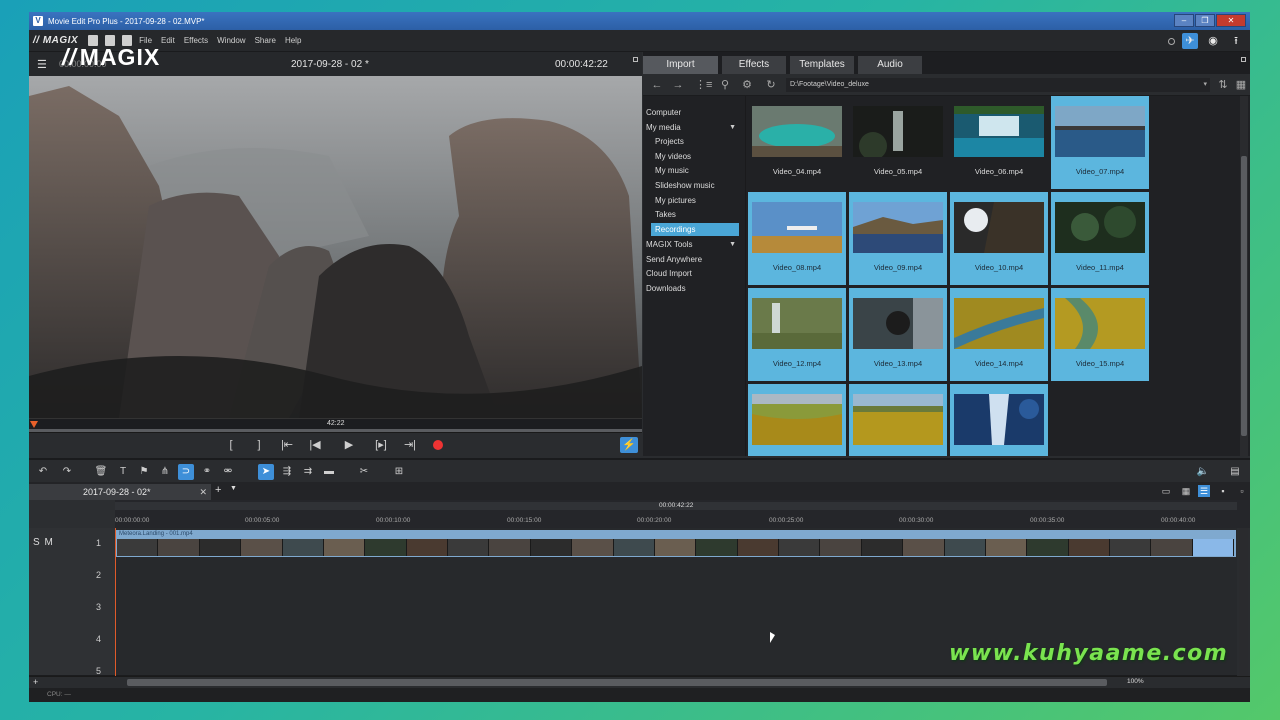  Describe the element at coordinates (1213, 41) in the screenshot. I see `disc-icon: ◉` at that location.